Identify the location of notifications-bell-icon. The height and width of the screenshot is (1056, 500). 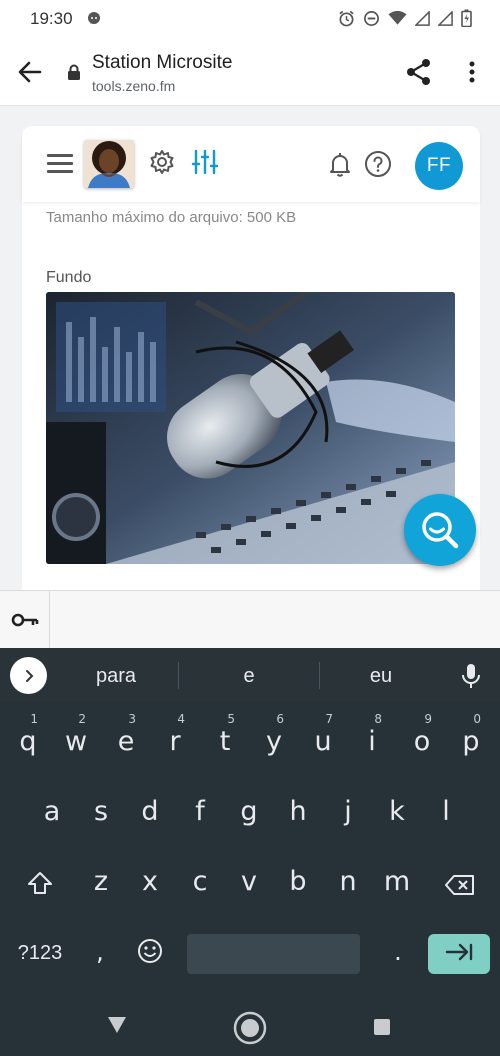
(340, 166).